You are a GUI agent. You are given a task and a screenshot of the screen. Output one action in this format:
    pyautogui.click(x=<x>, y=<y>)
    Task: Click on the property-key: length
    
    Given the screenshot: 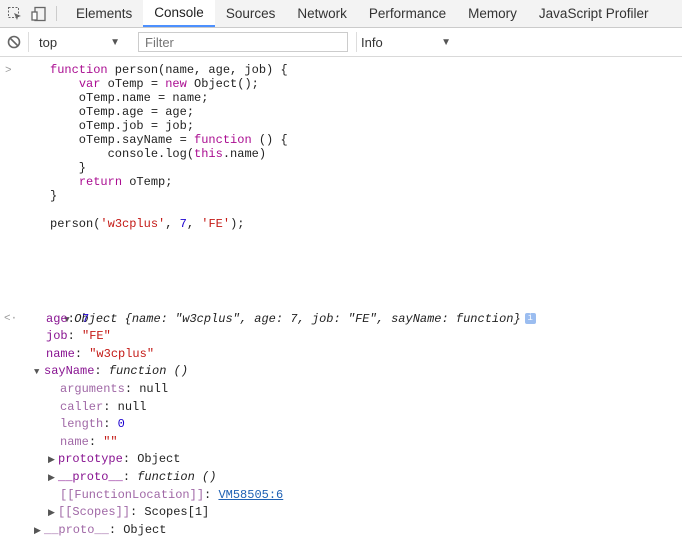 What is the action you would take?
    pyautogui.click(x=82, y=424)
    